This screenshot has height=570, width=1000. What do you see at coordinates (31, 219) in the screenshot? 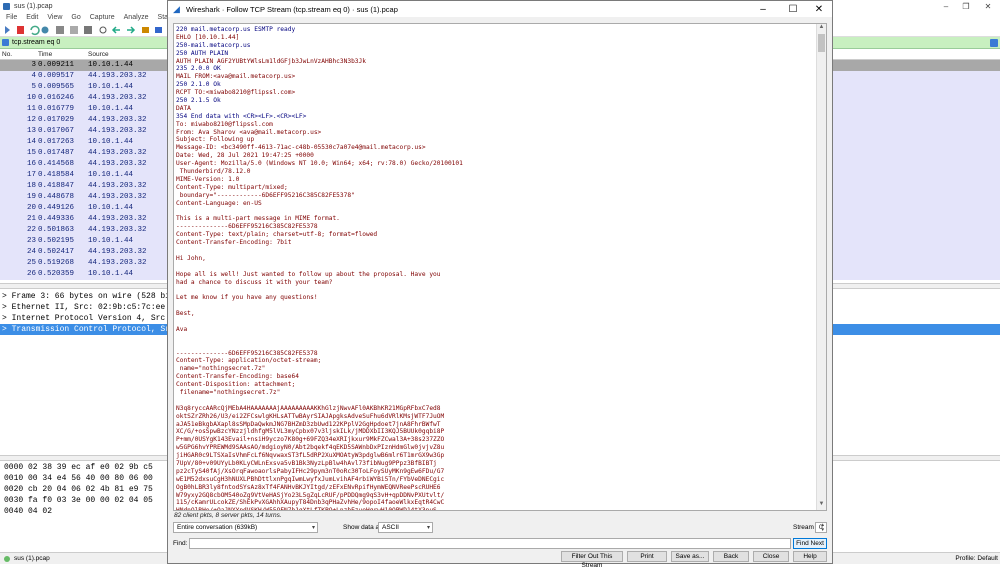
I see `packet-no: 21` at bounding box center [31, 219].